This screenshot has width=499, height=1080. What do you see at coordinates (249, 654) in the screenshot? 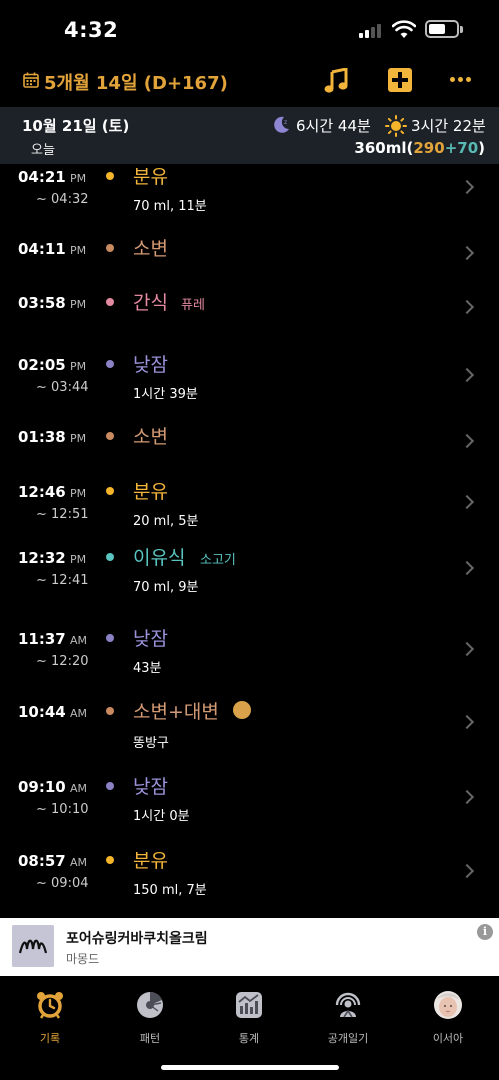
I see `record-row: 11:37 AM ~ 12:20 낮잠 43분` at bounding box center [249, 654].